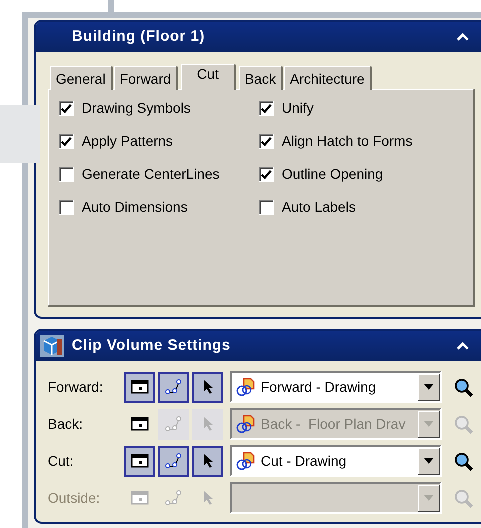 The image size is (481, 528). Describe the element at coordinates (52, 346) in the screenshot. I see `cube-icon` at that location.